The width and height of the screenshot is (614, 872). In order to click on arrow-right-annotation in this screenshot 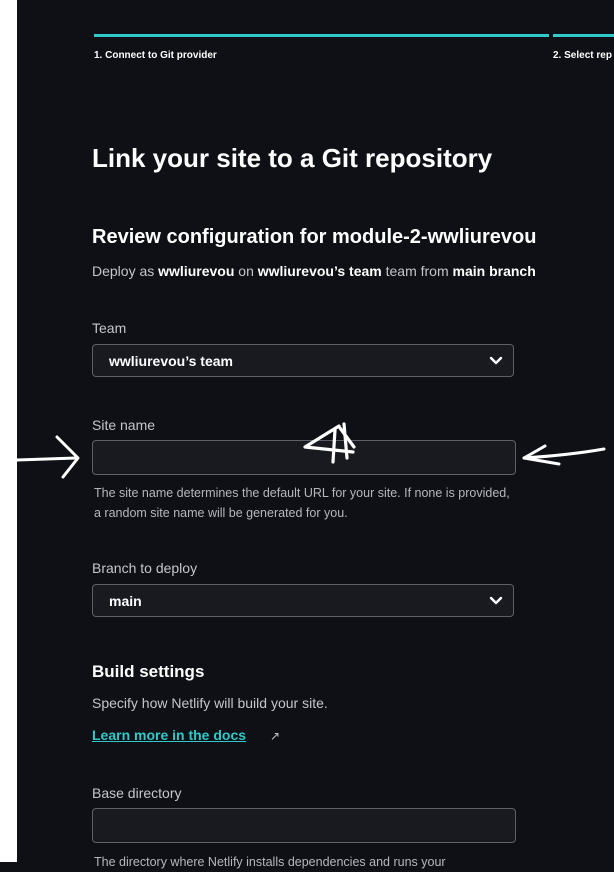, I will do `click(564, 455)`.